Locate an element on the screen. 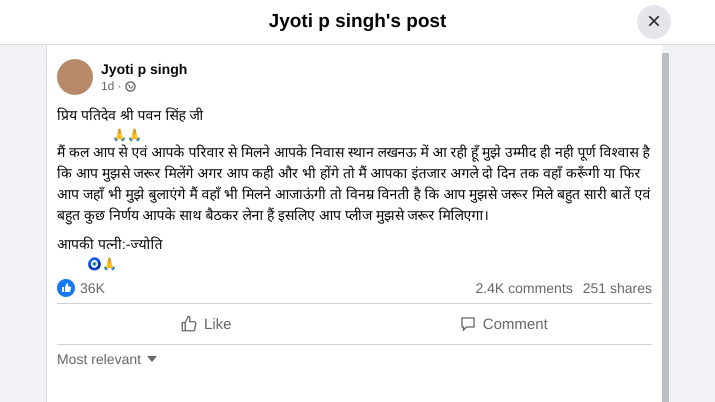 This screenshot has height=402, width=715. comment-button: Comment is located at coordinates (503, 324).